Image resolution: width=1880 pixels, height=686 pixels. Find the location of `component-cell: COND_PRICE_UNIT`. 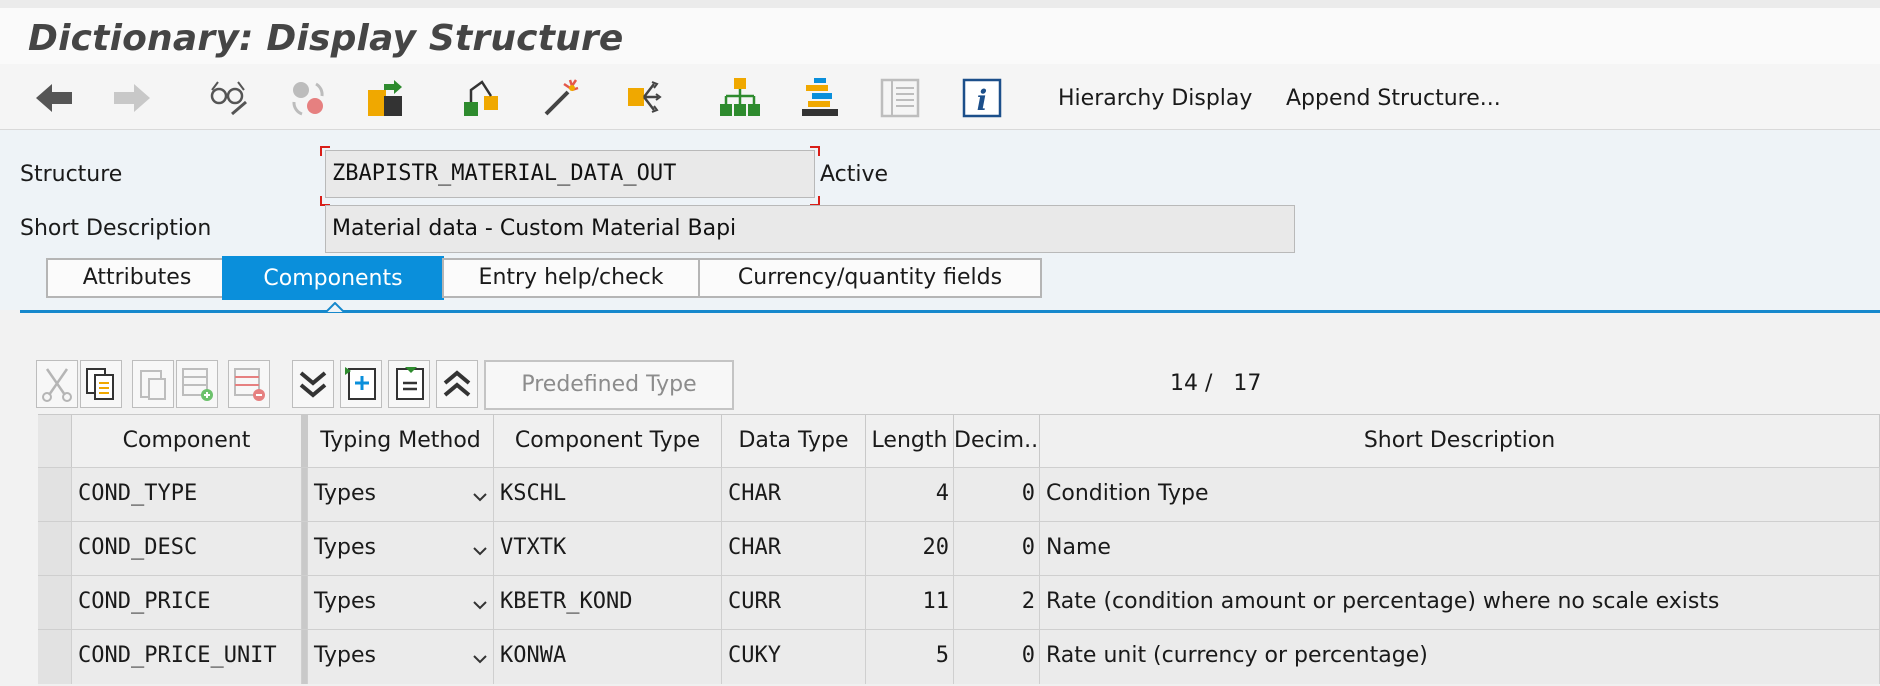

component-cell: COND_PRICE_UNIT is located at coordinates (187, 657).